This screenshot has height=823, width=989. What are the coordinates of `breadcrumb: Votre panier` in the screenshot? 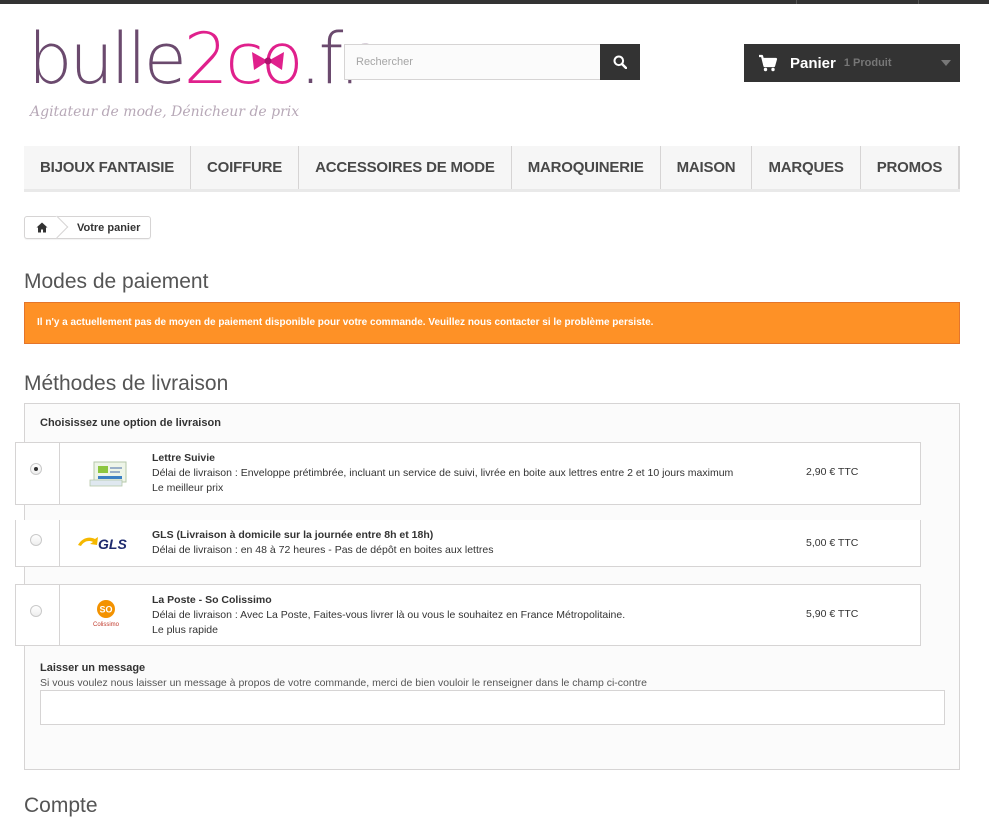 It's located at (88, 227).